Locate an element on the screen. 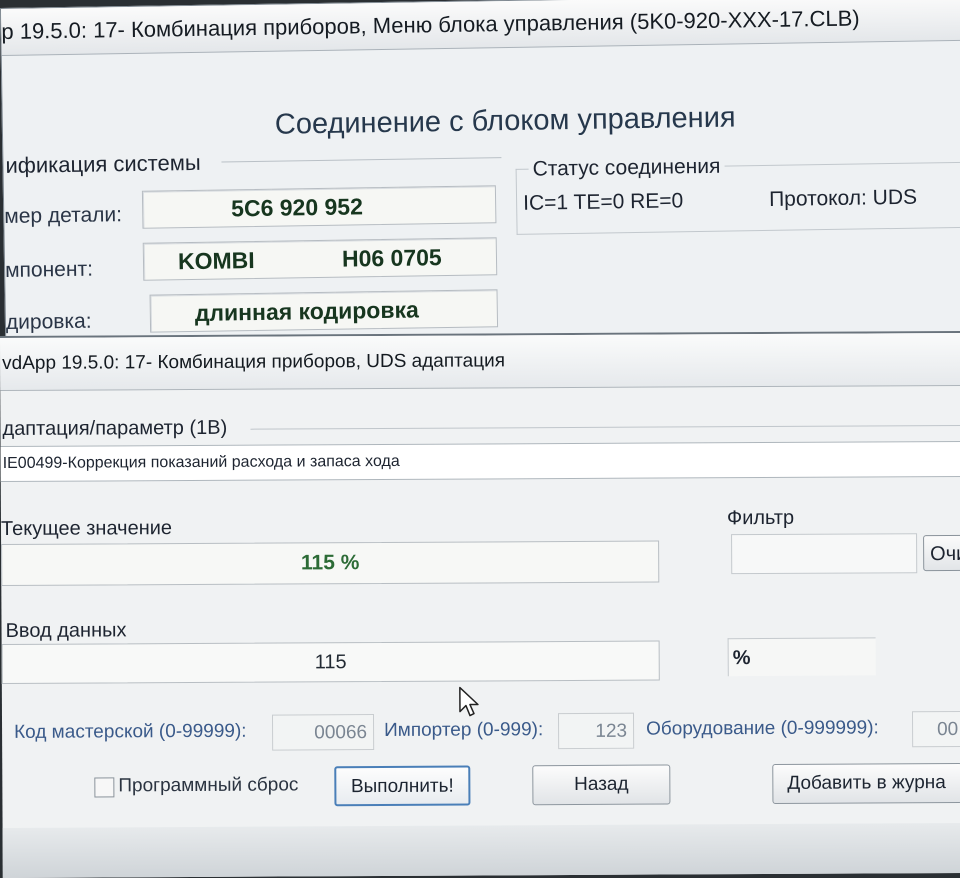  workshop-code-label: Код мастерской (0-99999): is located at coordinates (130, 731).